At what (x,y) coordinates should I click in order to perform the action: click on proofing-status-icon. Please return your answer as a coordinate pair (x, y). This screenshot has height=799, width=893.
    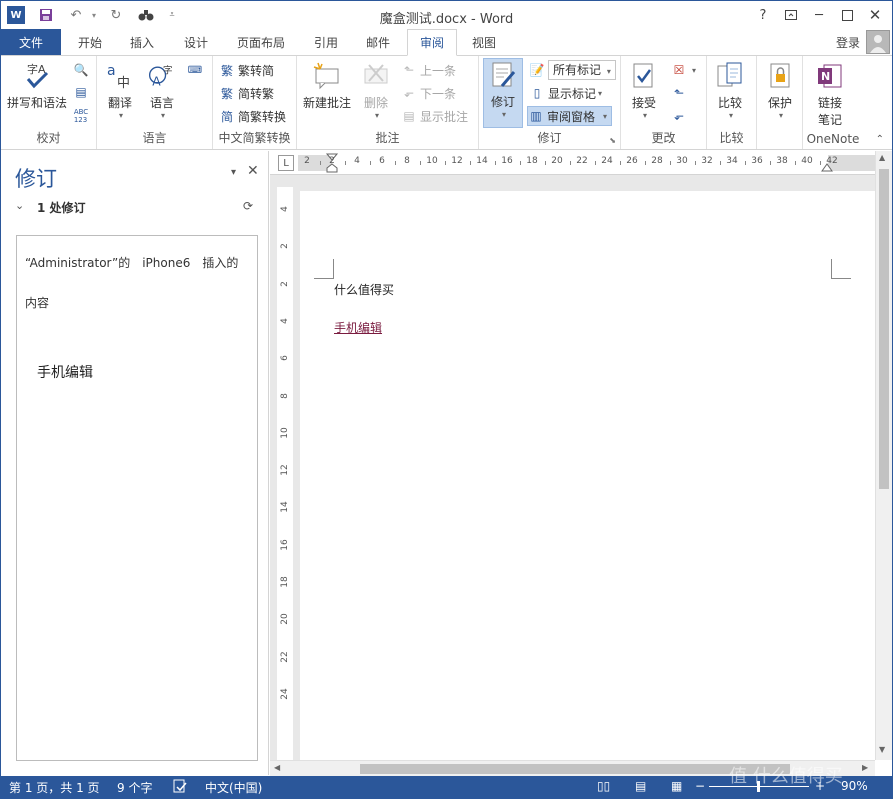
    Looking at the image, I should click on (180, 787).